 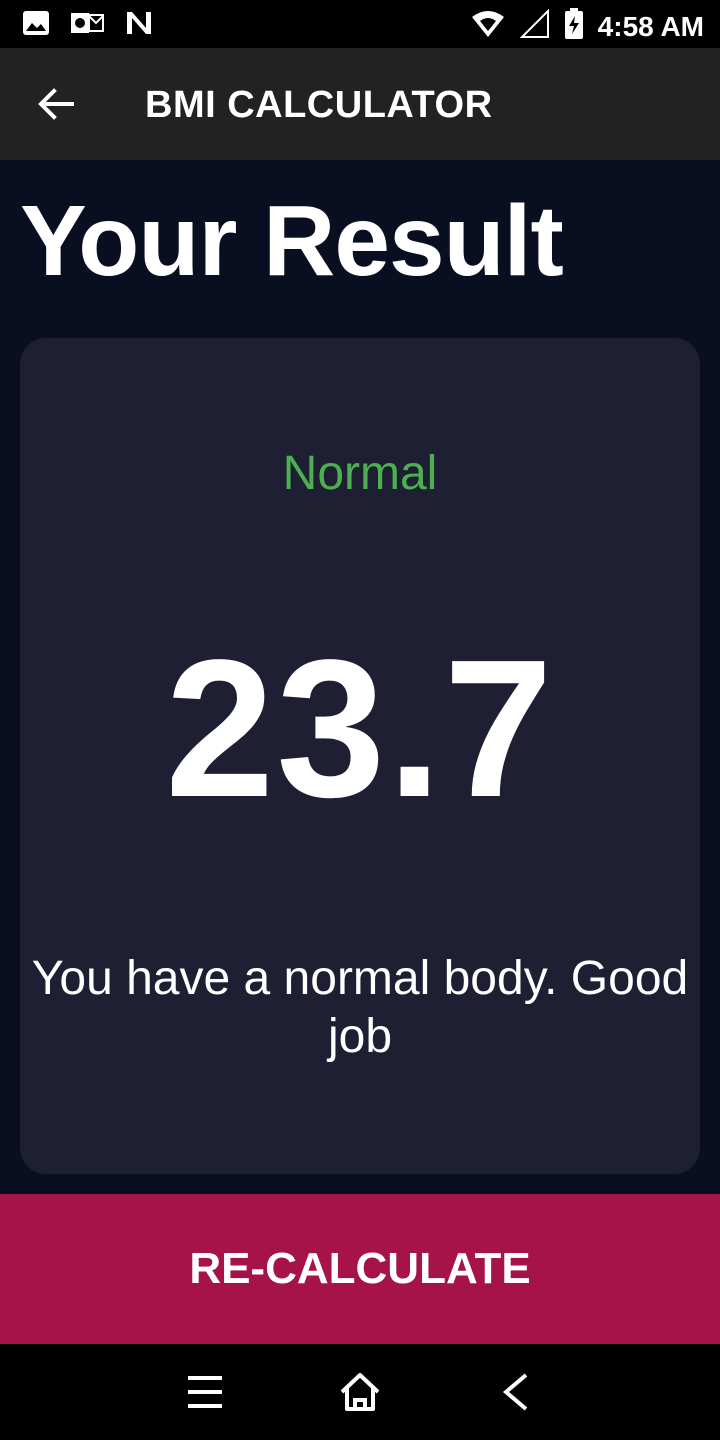 I want to click on nav-back-button, so click(x=515, y=1392).